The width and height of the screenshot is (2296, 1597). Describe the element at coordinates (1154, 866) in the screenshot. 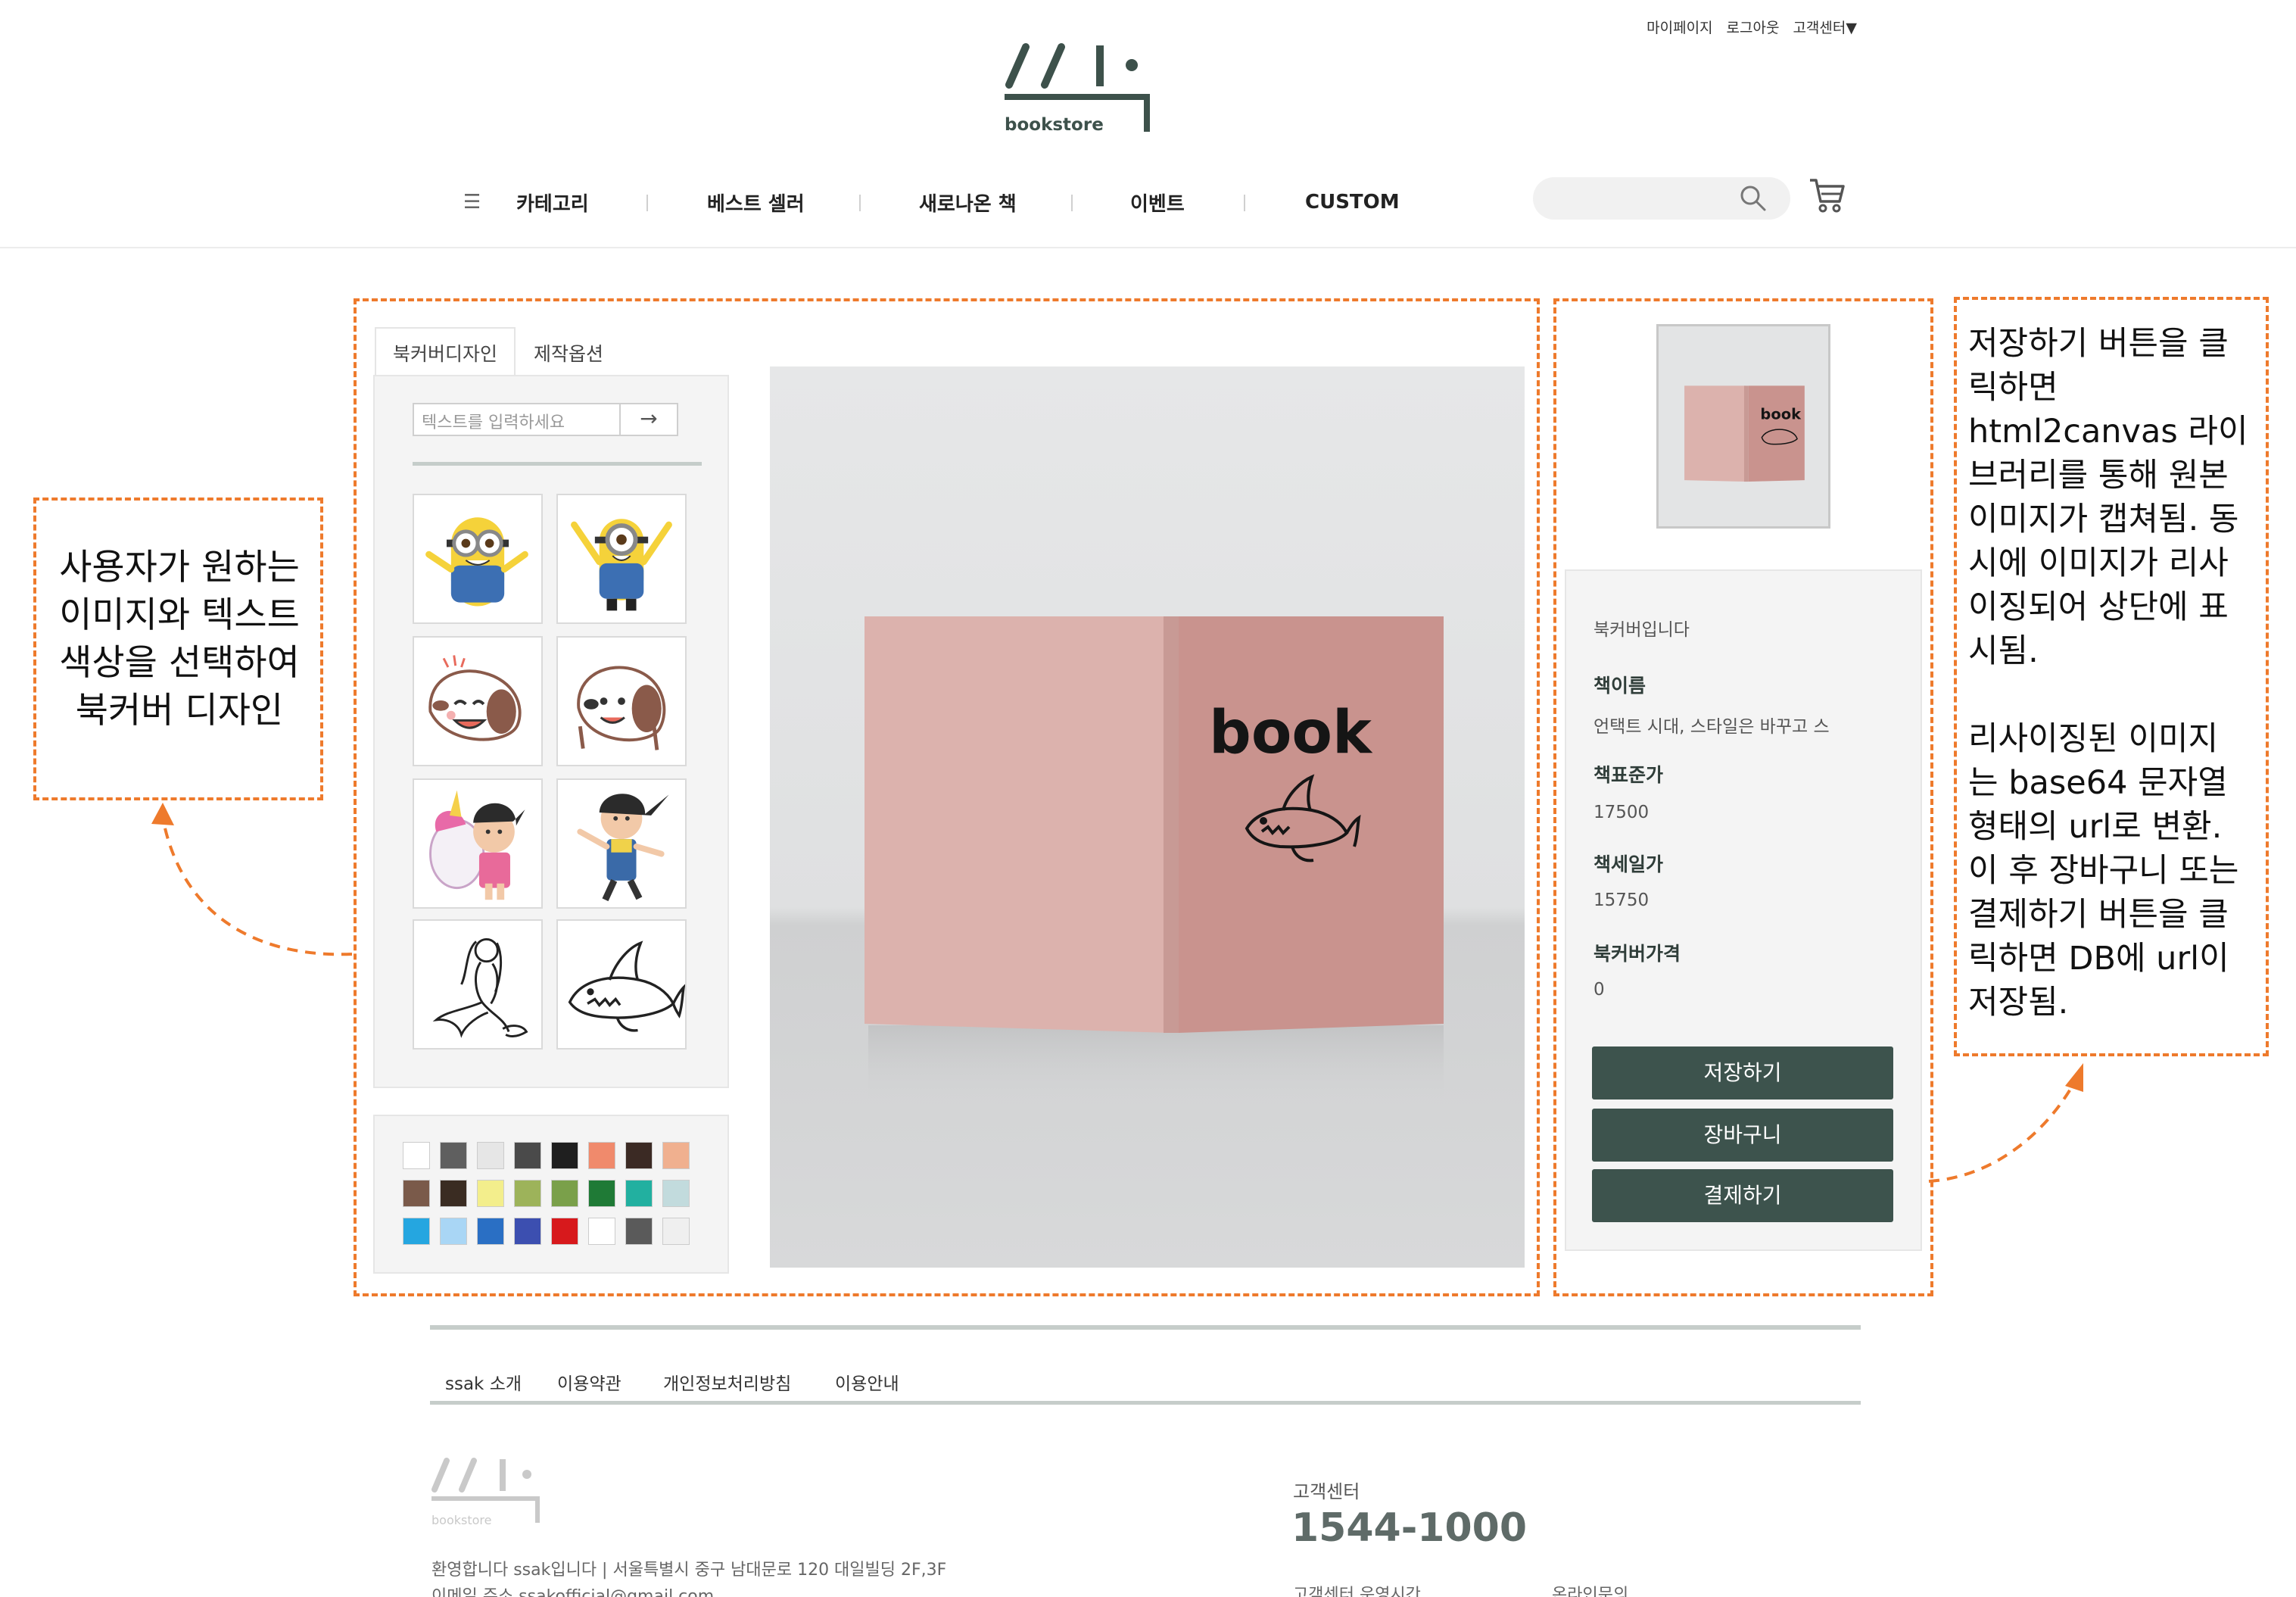

I see `book-mockup: book` at that location.